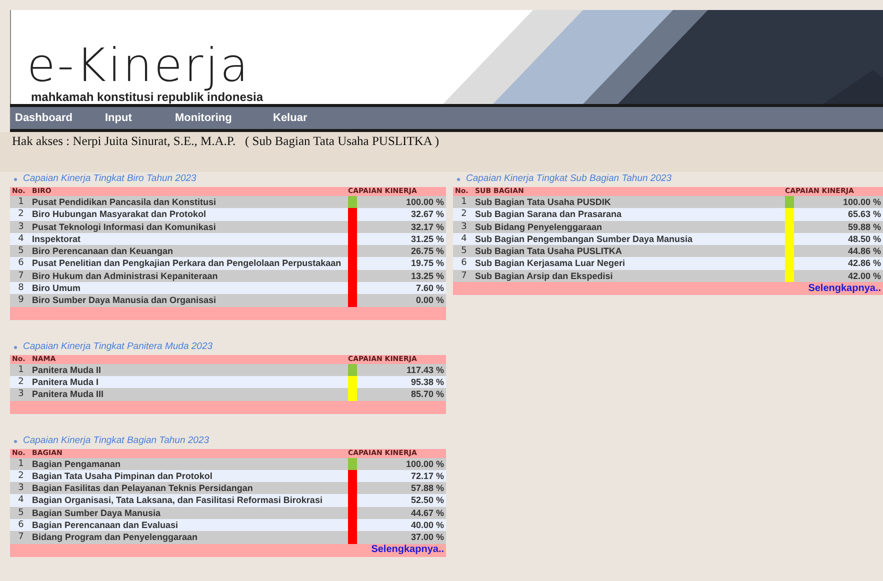  Describe the element at coordinates (427, 226) in the screenshot. I see `table-cell-text: 32.17 %` at that location.